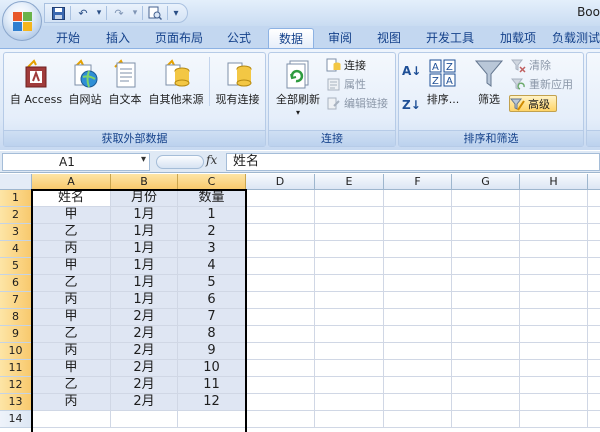 This screenshot has height=432, width=600. I want to click on tab-review: 审阅, so click(340, 38).